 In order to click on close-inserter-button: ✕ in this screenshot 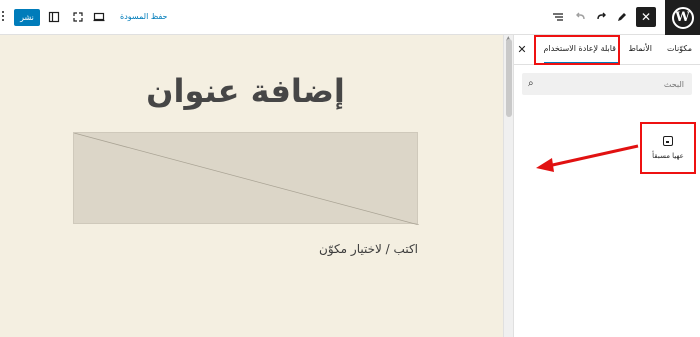, I will do `click(646, 17)`.